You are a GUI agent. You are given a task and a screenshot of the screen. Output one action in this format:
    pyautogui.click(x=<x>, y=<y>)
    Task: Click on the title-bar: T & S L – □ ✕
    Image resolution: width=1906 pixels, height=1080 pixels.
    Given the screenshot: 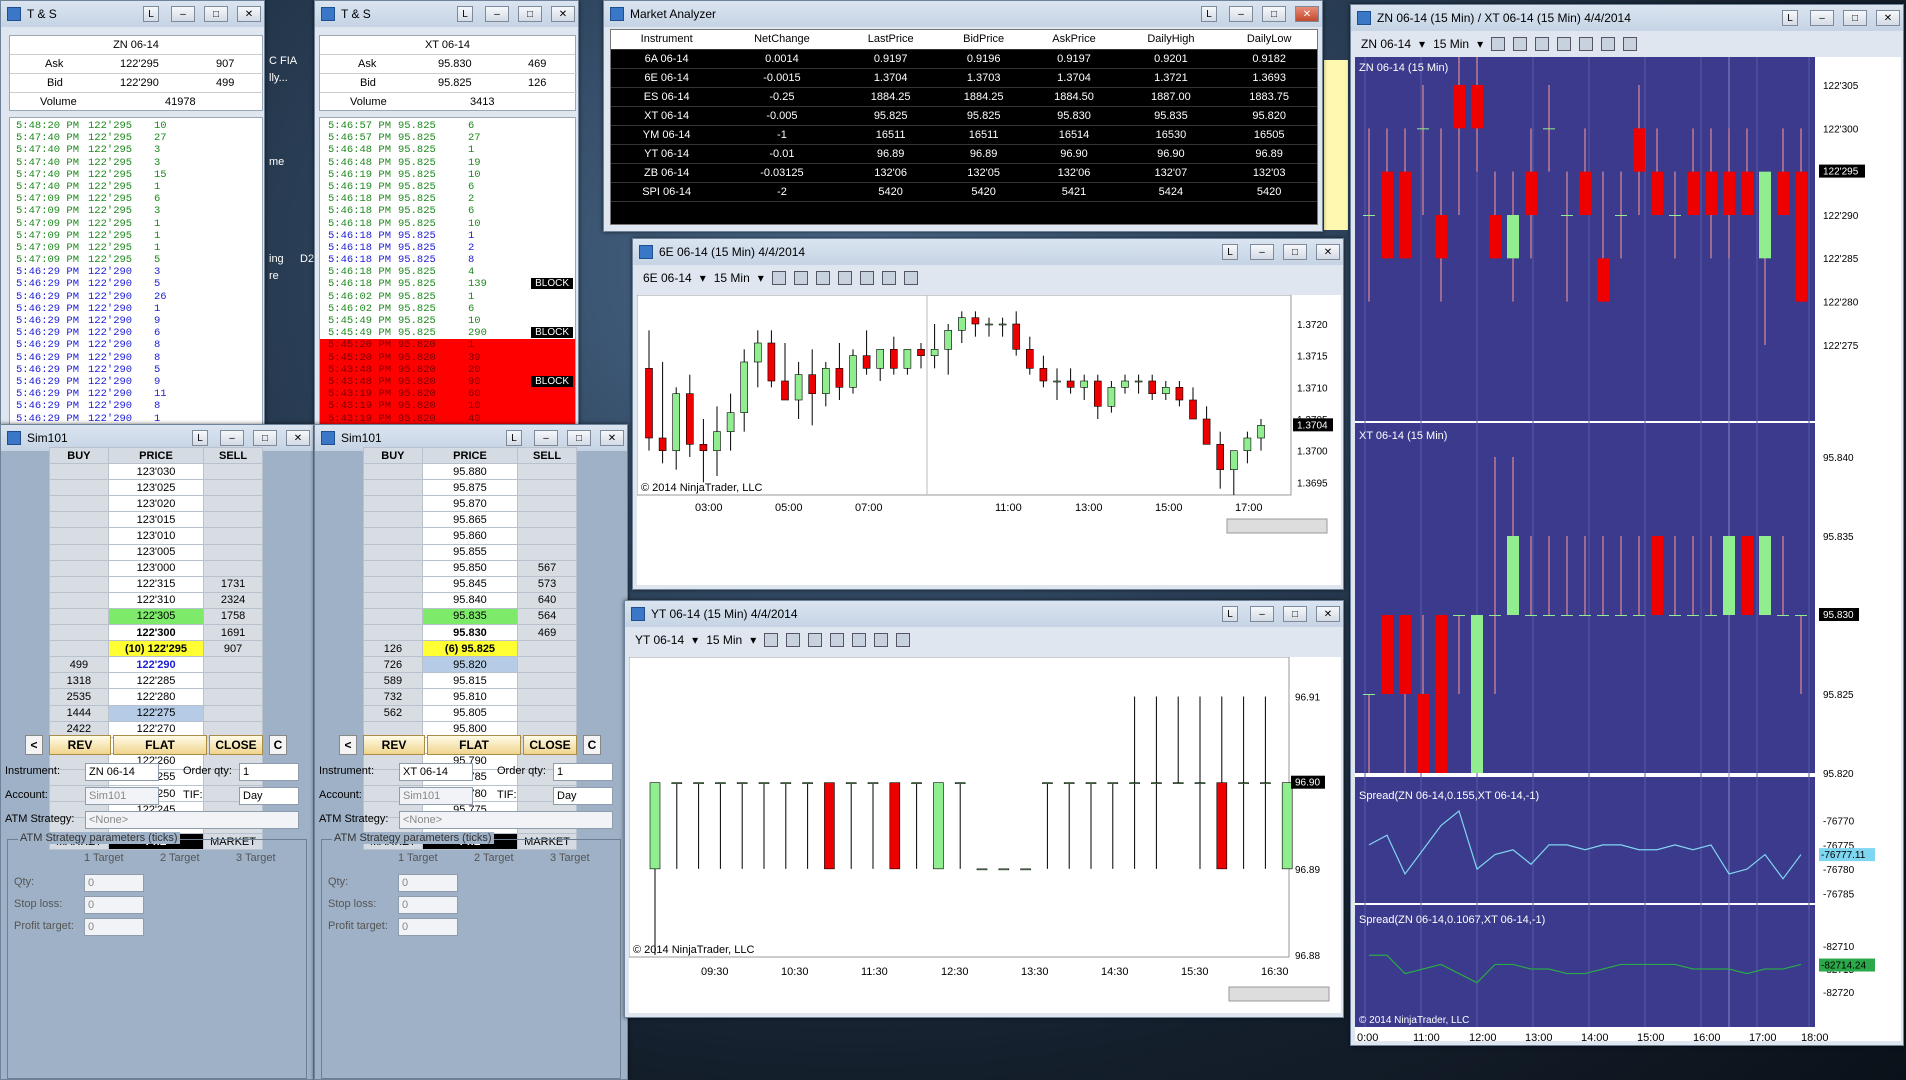 What is the action you would take?
    pyautogui.click(x=446, y=14)
    